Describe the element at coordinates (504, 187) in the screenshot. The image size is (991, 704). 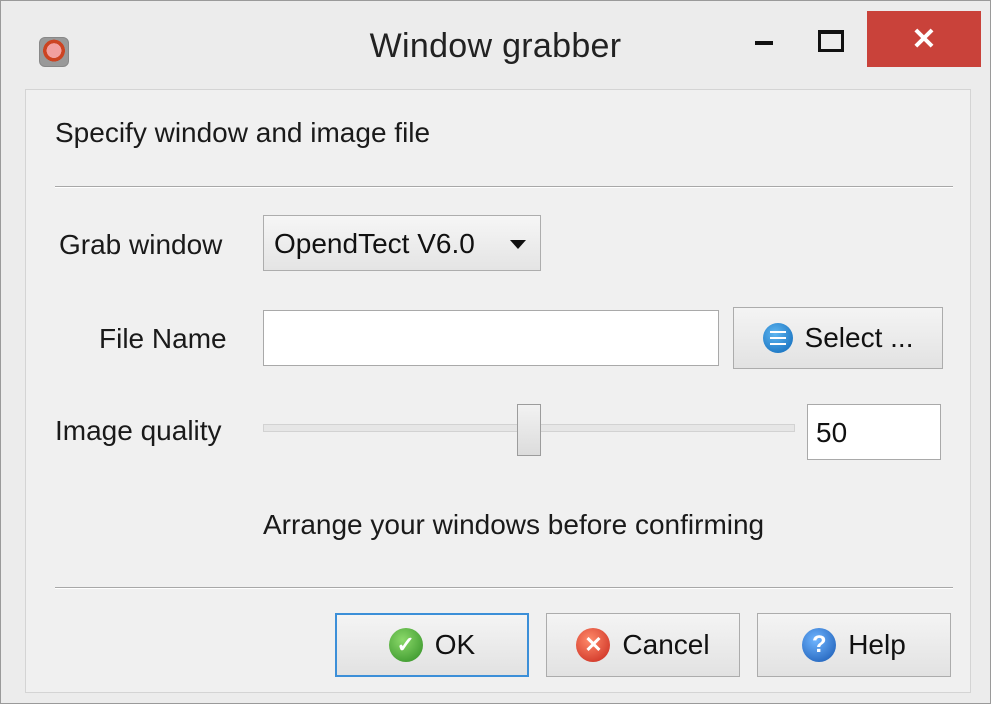
I see `top-divider` at that location.